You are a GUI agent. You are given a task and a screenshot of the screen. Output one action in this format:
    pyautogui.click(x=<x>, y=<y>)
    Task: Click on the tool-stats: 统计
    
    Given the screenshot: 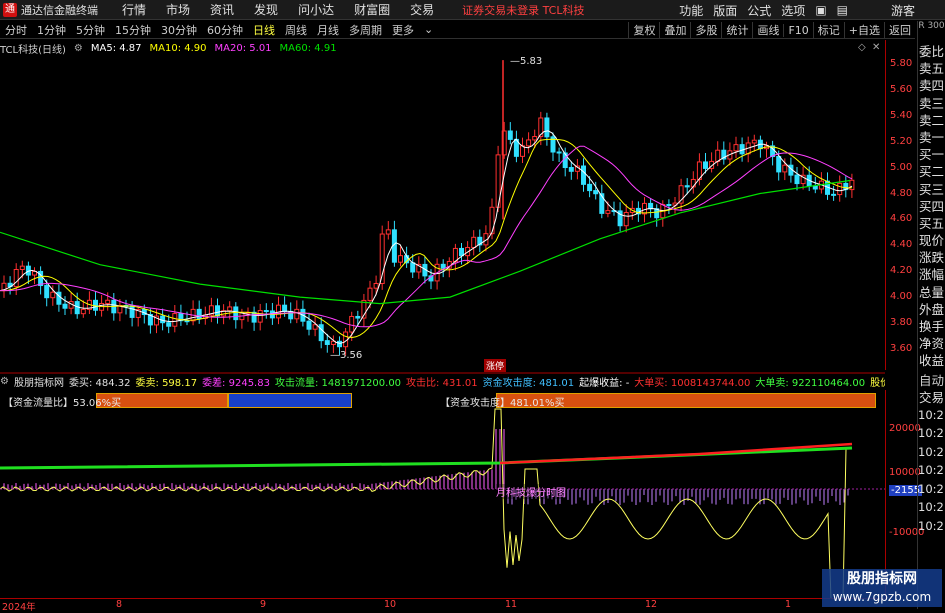 What is the action you would take?
    pyautogui.click(x=736, y=30)
    